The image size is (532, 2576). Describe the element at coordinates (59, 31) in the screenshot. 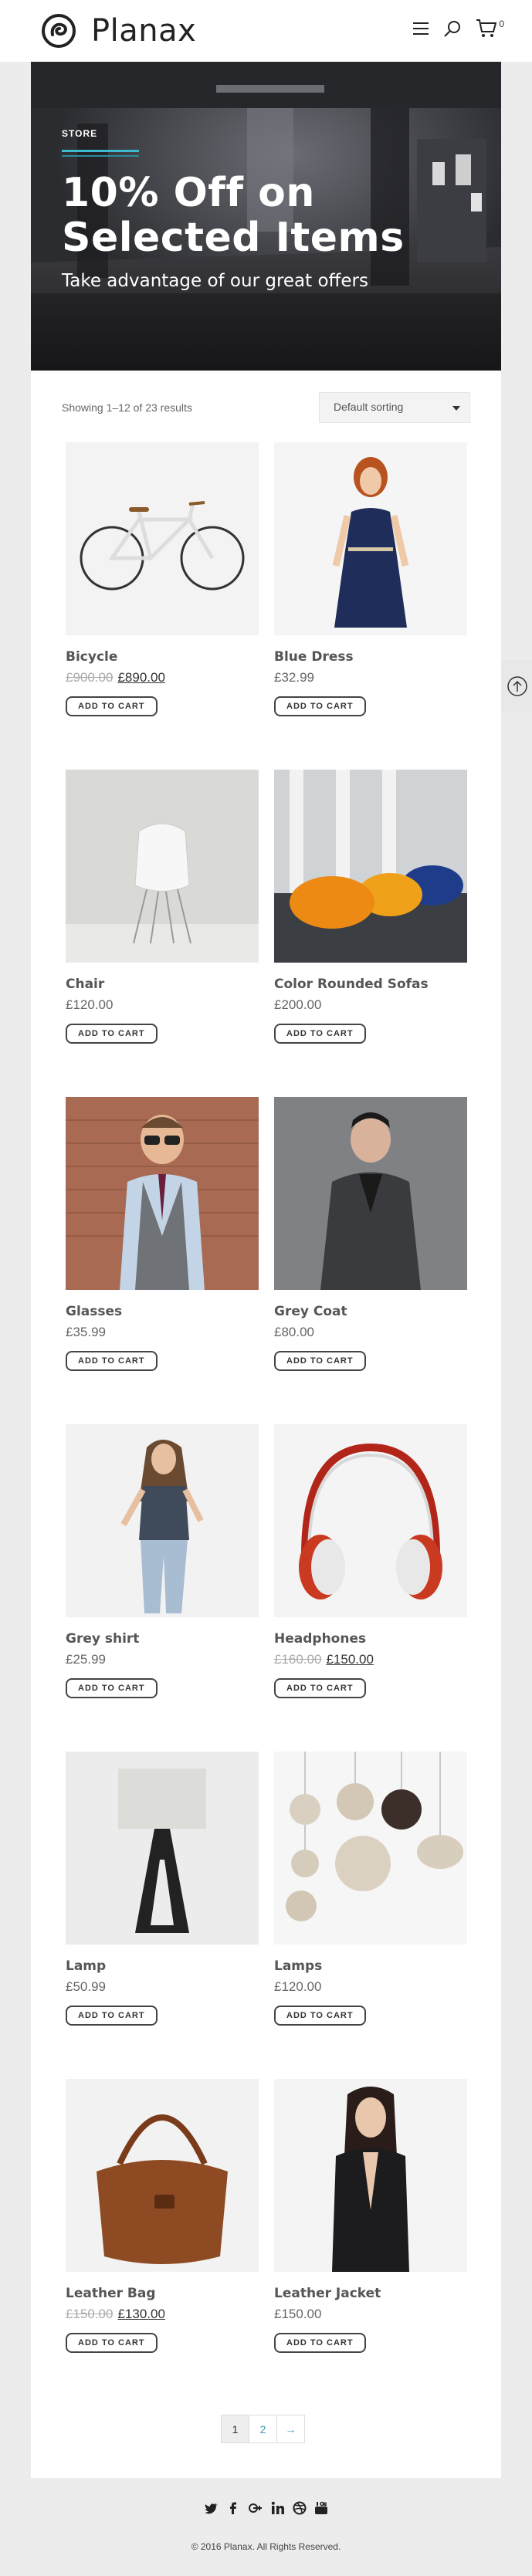

I see `planax-logo-icon` at that location.